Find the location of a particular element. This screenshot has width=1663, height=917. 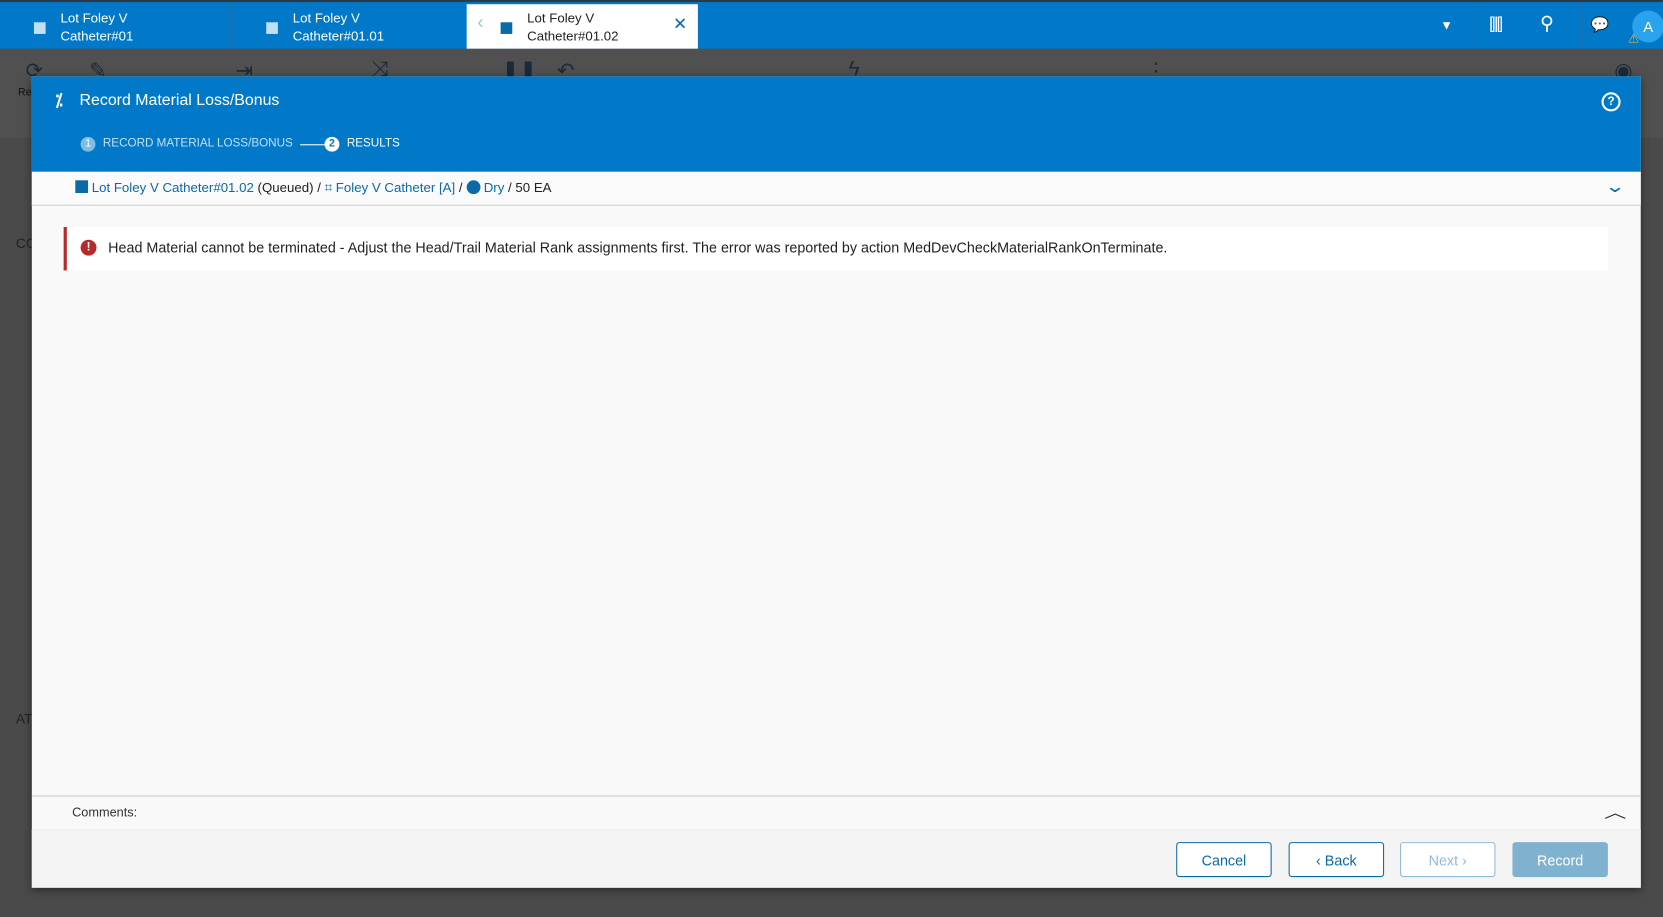

loss-bonus-icon: ⁒ is located at coordinates (59, 101).